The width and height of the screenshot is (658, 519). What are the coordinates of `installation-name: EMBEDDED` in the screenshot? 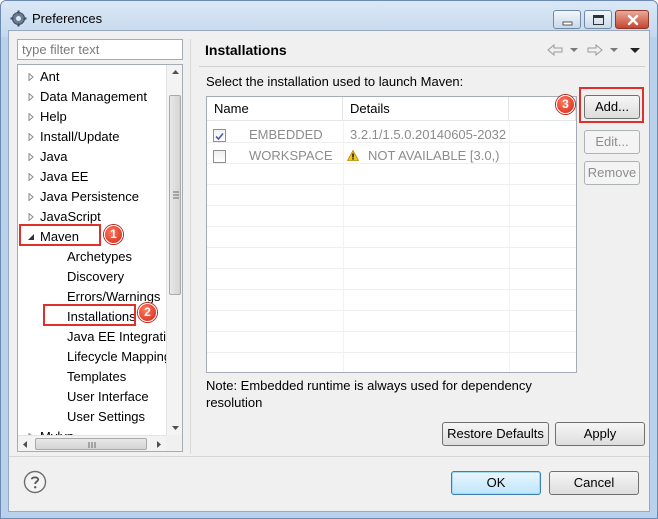 It's located at (286, 135).